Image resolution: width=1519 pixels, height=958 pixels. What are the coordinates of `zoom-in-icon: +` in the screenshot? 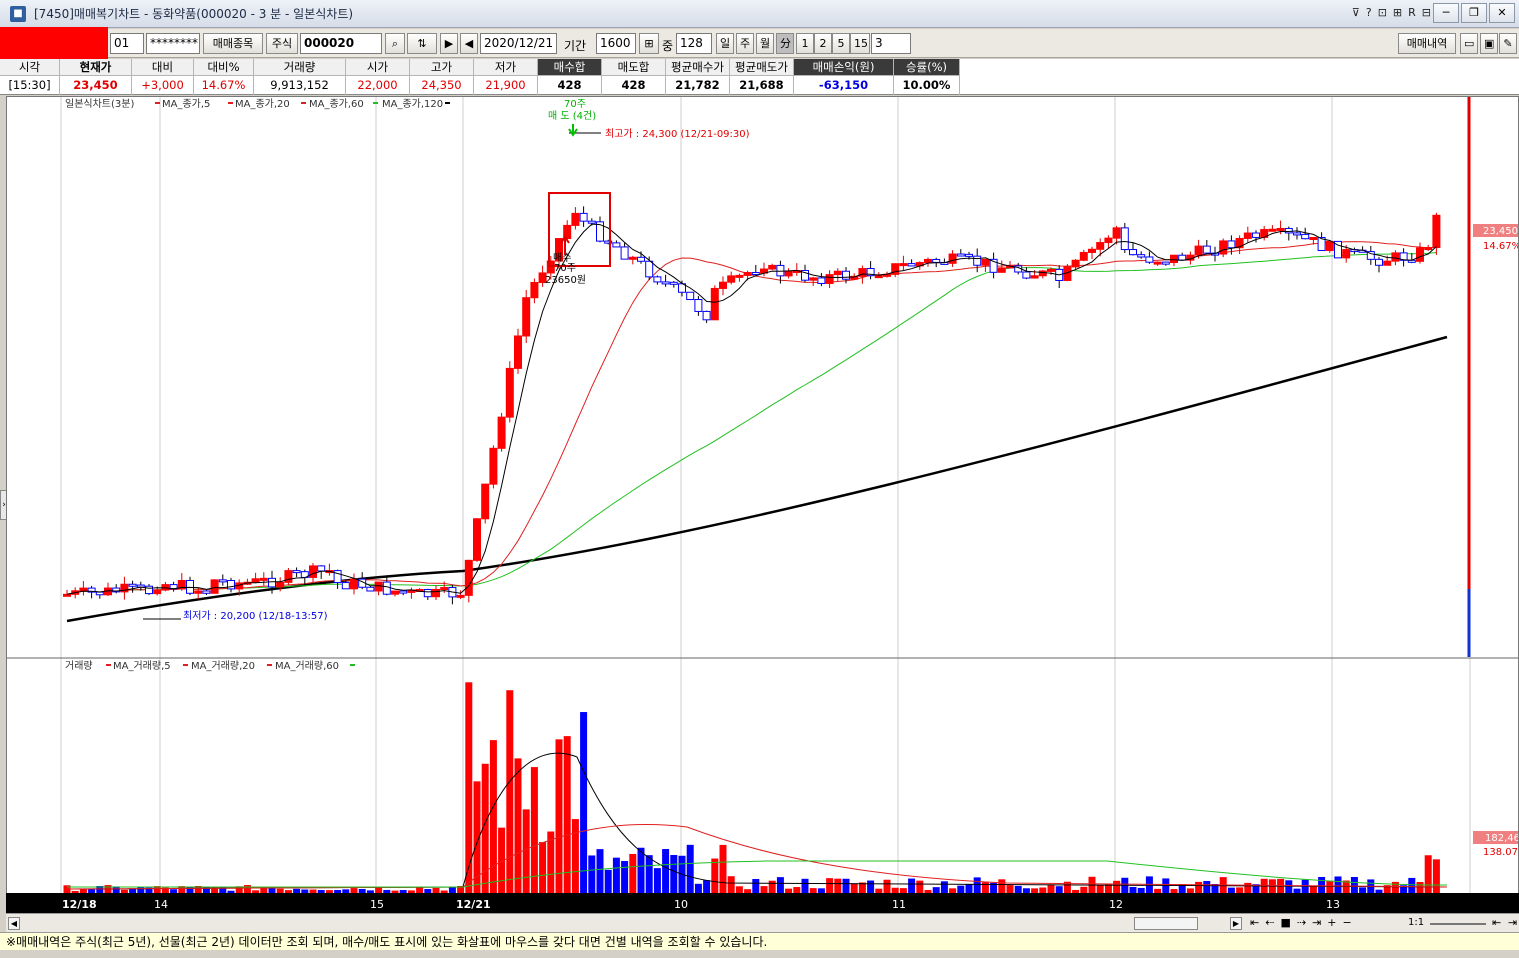 It's located at (1334, 922).